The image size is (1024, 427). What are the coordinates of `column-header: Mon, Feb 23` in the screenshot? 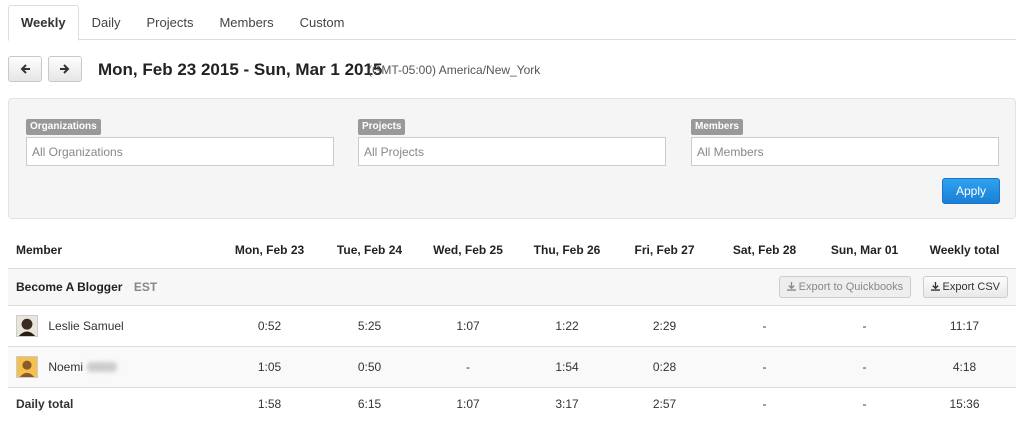 It's located at (269, 250).